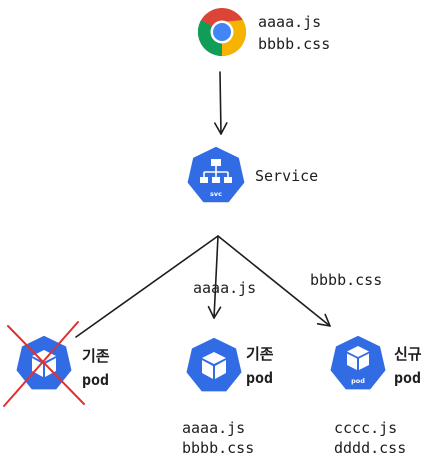  I want to click on pod-3-file-css: dddd.css, so click(370, 448).